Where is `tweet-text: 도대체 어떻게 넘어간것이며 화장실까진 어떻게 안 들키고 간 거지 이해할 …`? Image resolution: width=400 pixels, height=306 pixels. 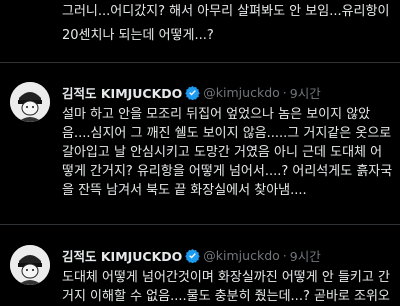
tweet-text: 도대체 어떻게 넘어간것이며 화장실까진 어떻게 안 들키고 간 거지 이해할 … is located at coordinates (226, 287).